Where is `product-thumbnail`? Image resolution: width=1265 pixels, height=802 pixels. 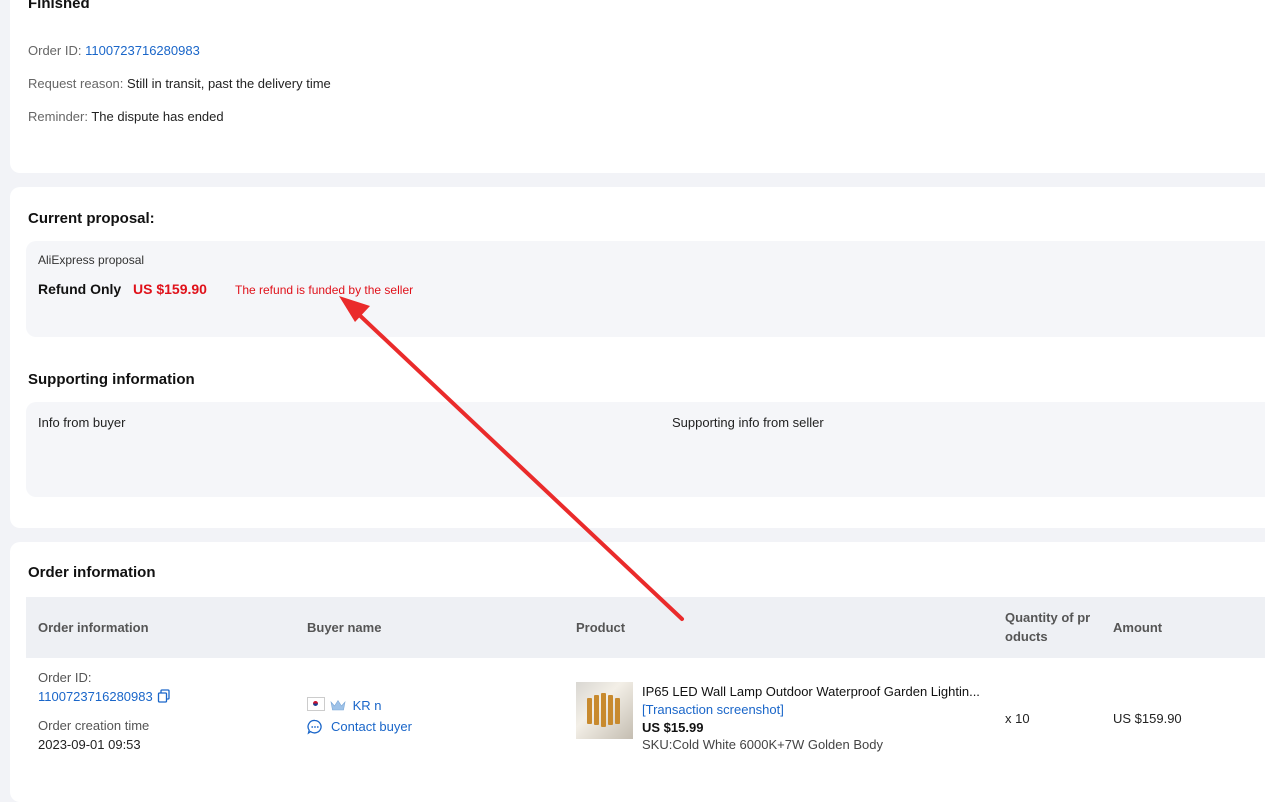 product-thumbnail is located at coordinates (604, 710).